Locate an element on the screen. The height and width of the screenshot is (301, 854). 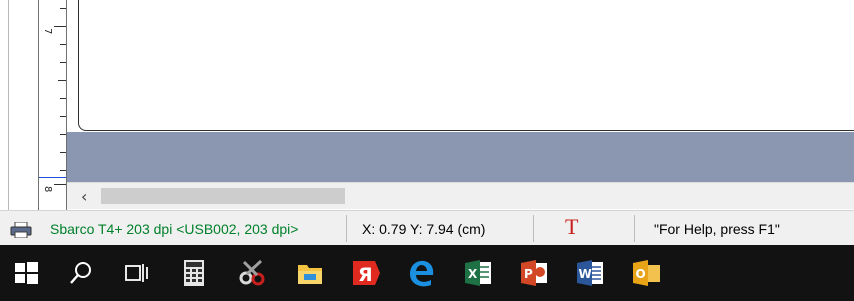
scrollbar-thumb is located at coordinates (223, 196).